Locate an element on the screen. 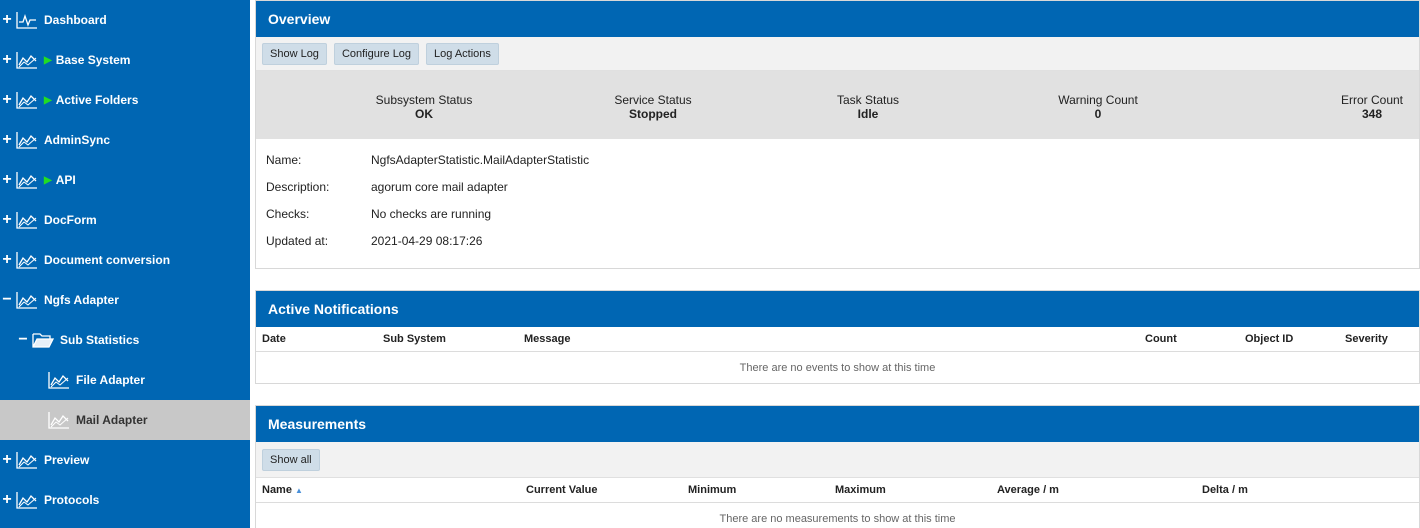 Image resolution: width=1420 pixels, height=528 pixels. task-status-label: Task Status is located at coordinates (868, 100).